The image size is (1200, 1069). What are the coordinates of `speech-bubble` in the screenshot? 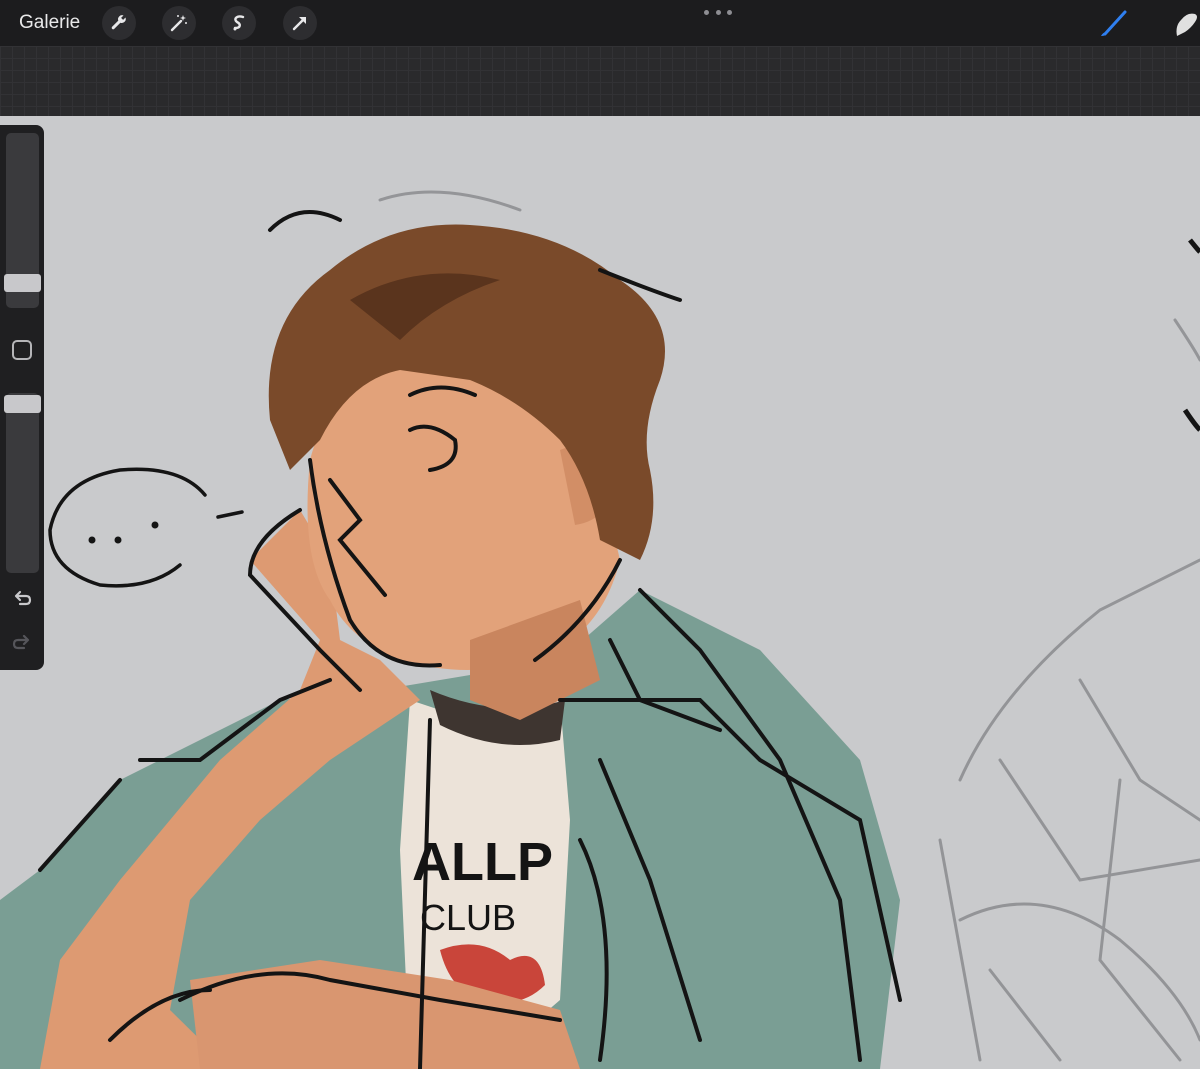 It's located at (146, 527).